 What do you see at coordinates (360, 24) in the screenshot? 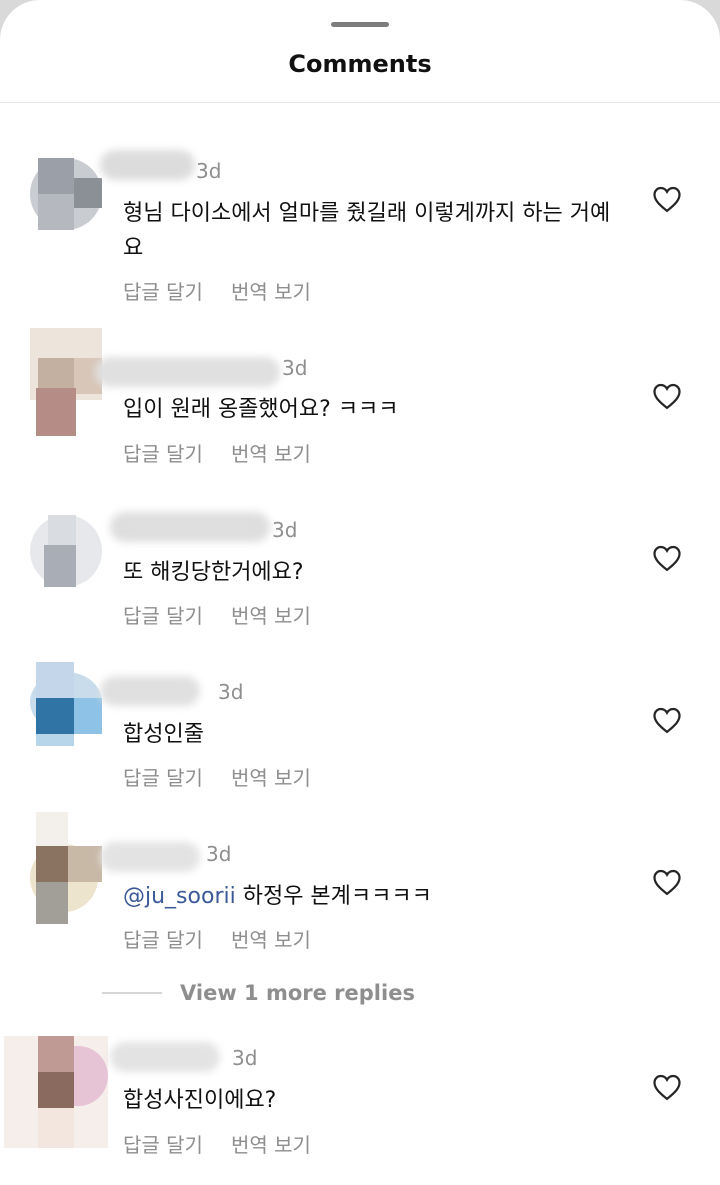
I see `drag-handle` at bounding box center [360, 24].